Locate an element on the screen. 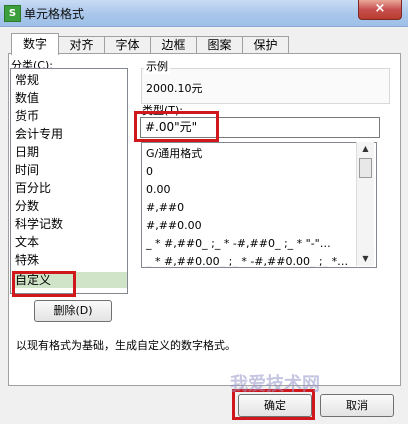 Image resolution: width=408 pixels, height=424 pixels. category-item: 时间 is located at coordinates (70, 170).